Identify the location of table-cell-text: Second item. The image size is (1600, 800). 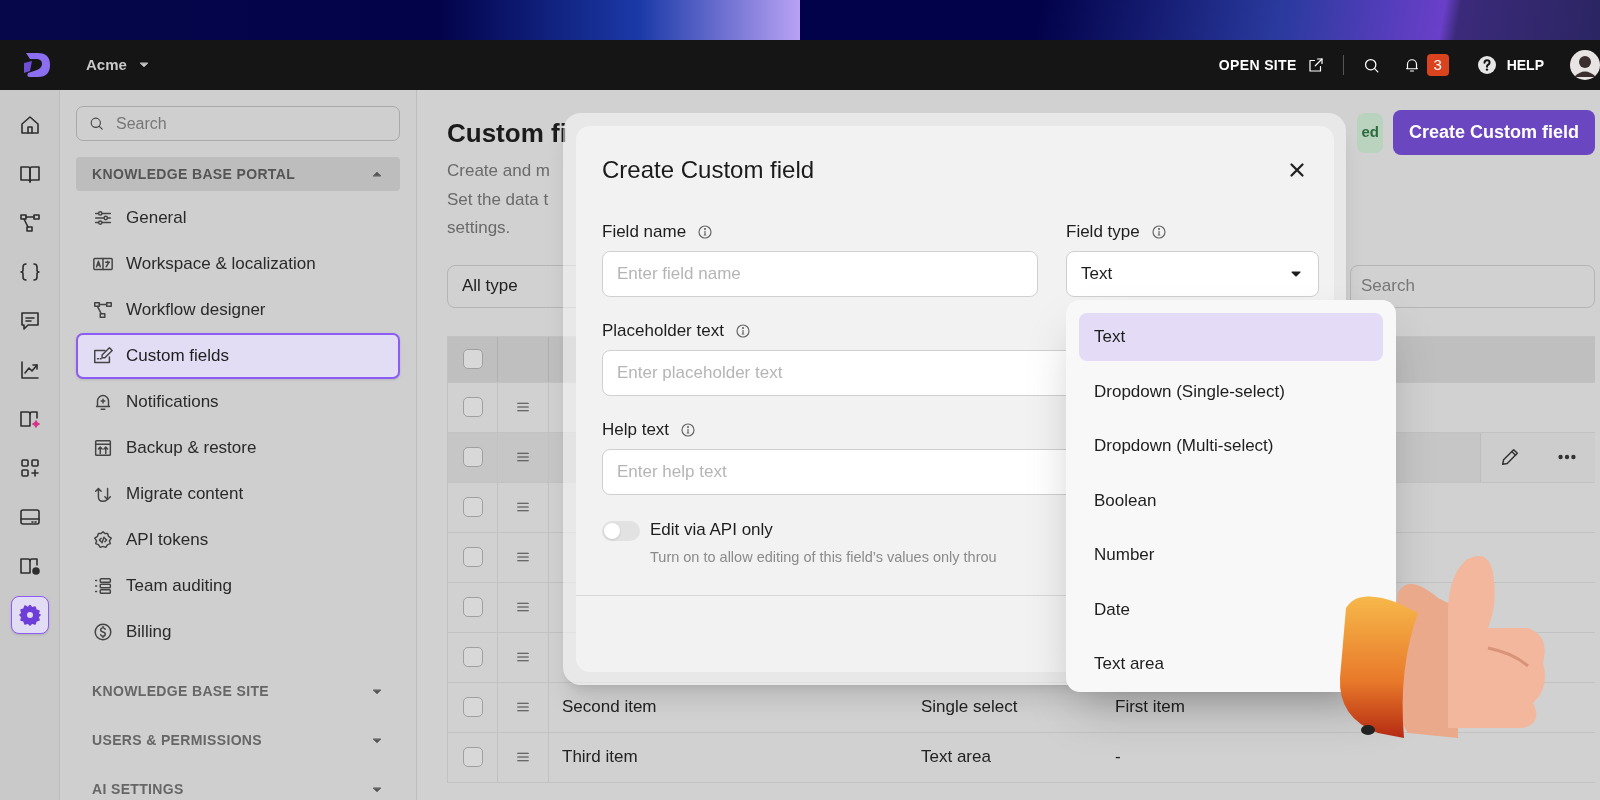
(609, 707).